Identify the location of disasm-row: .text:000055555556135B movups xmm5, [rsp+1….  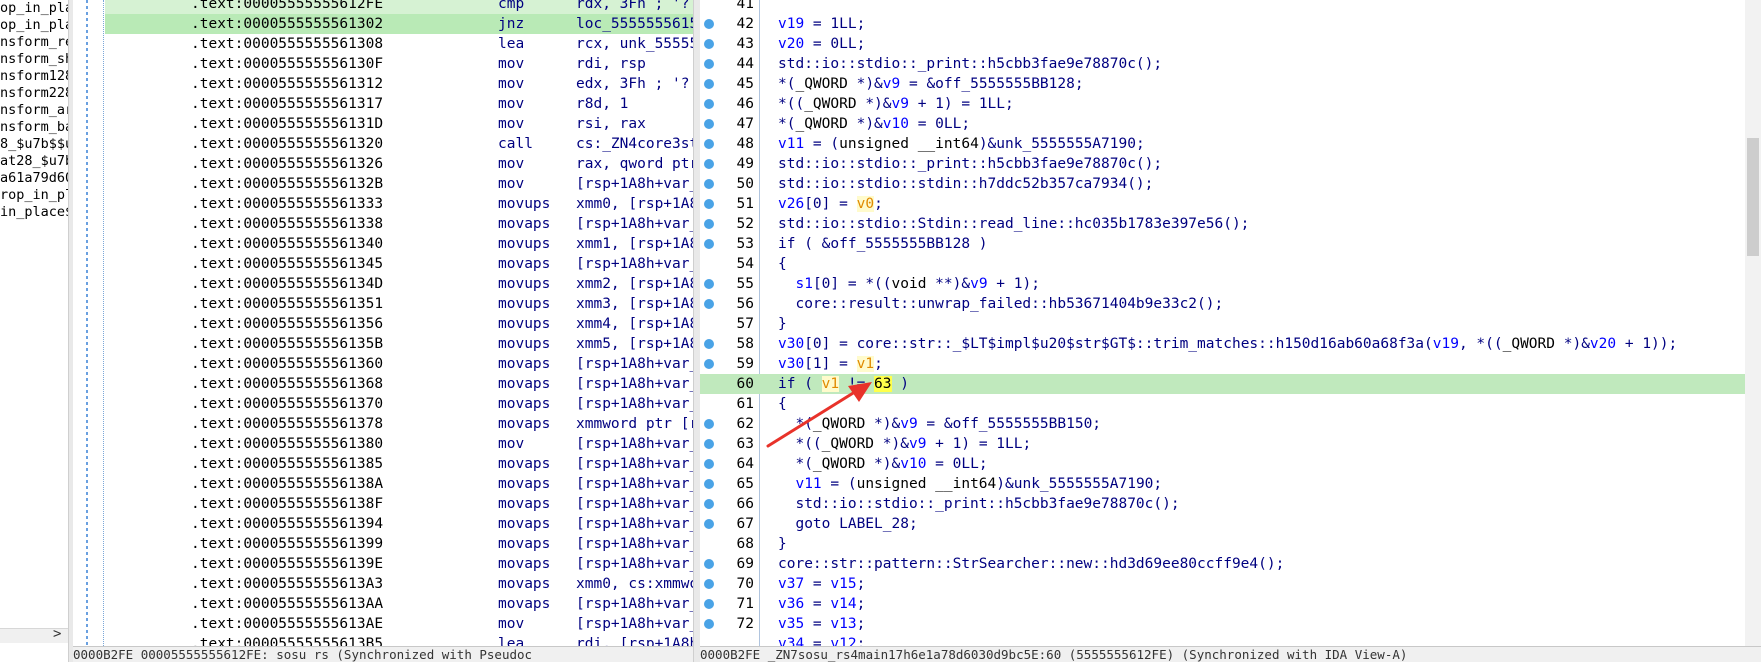
(399, 344).